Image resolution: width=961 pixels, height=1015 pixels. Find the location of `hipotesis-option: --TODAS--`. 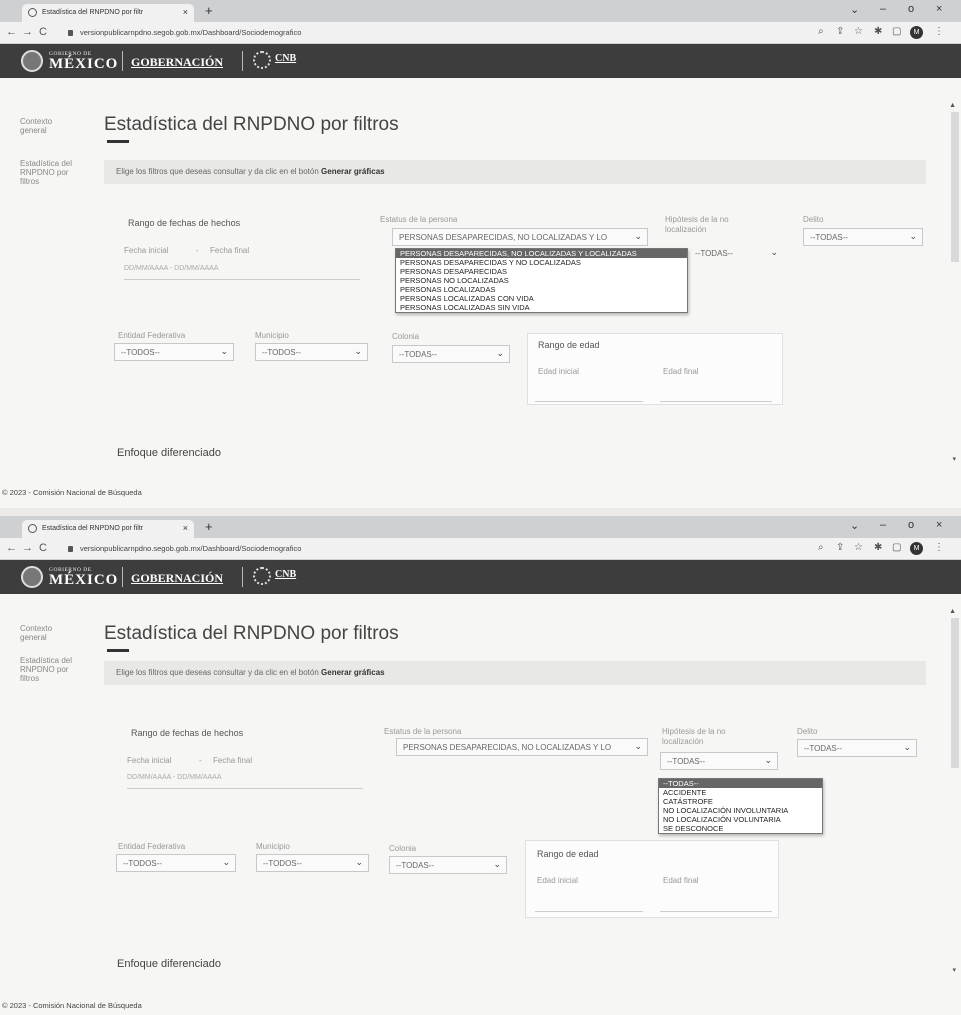

hipotesis-option: --TODAS-- is located at coordinates (740, 783).